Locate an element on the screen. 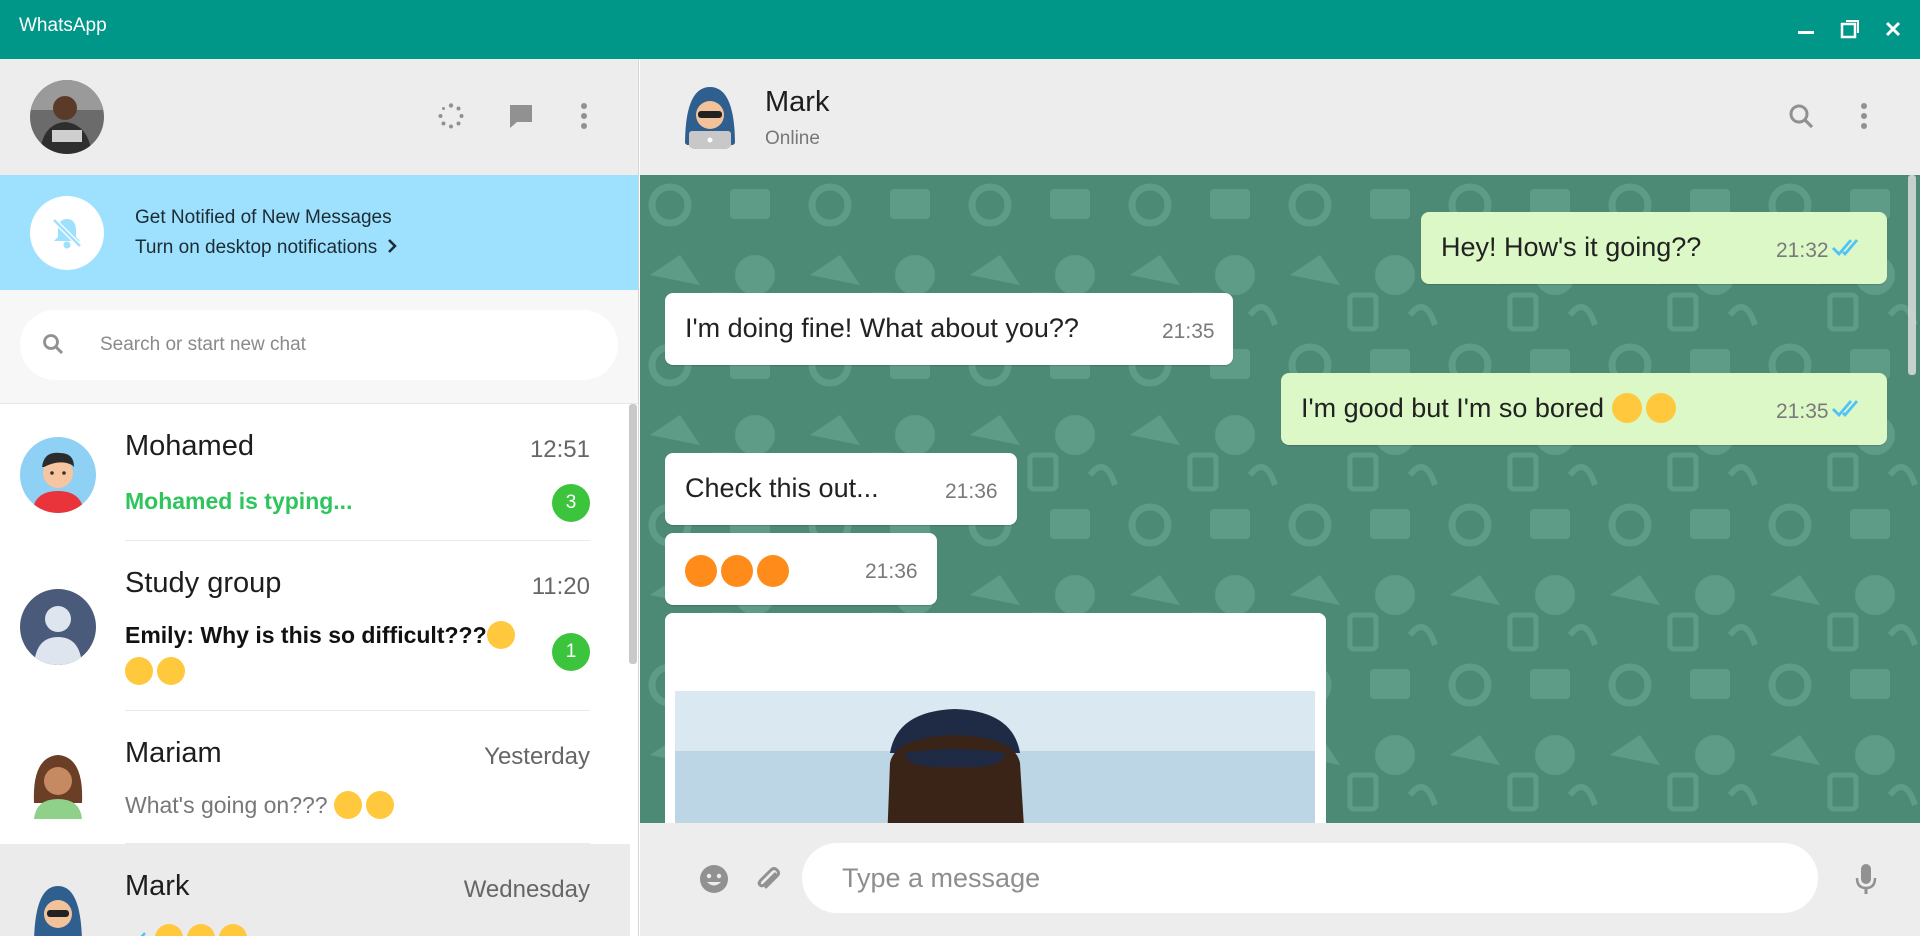  chat-name: Mark is located at coordinates (157, 886).